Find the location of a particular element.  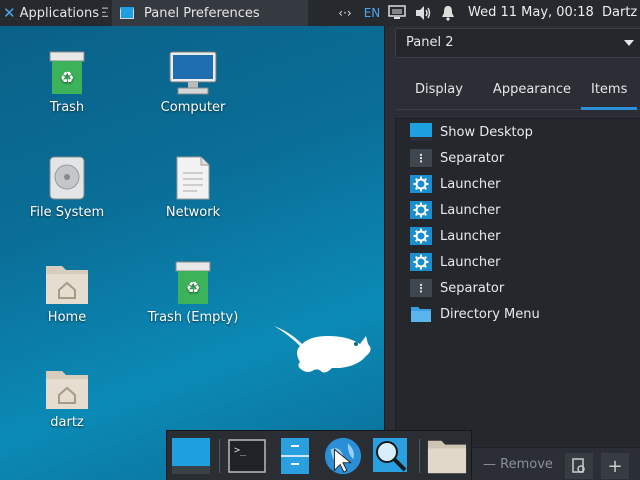

dock-browser is located at coordinates (343, 456).